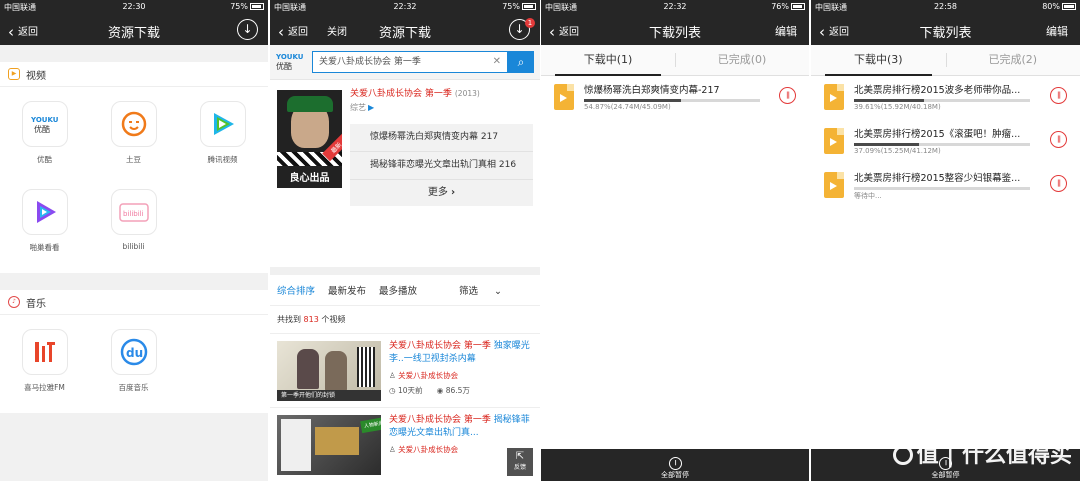  I want to click on section-title: 视频, so click(36, 76).